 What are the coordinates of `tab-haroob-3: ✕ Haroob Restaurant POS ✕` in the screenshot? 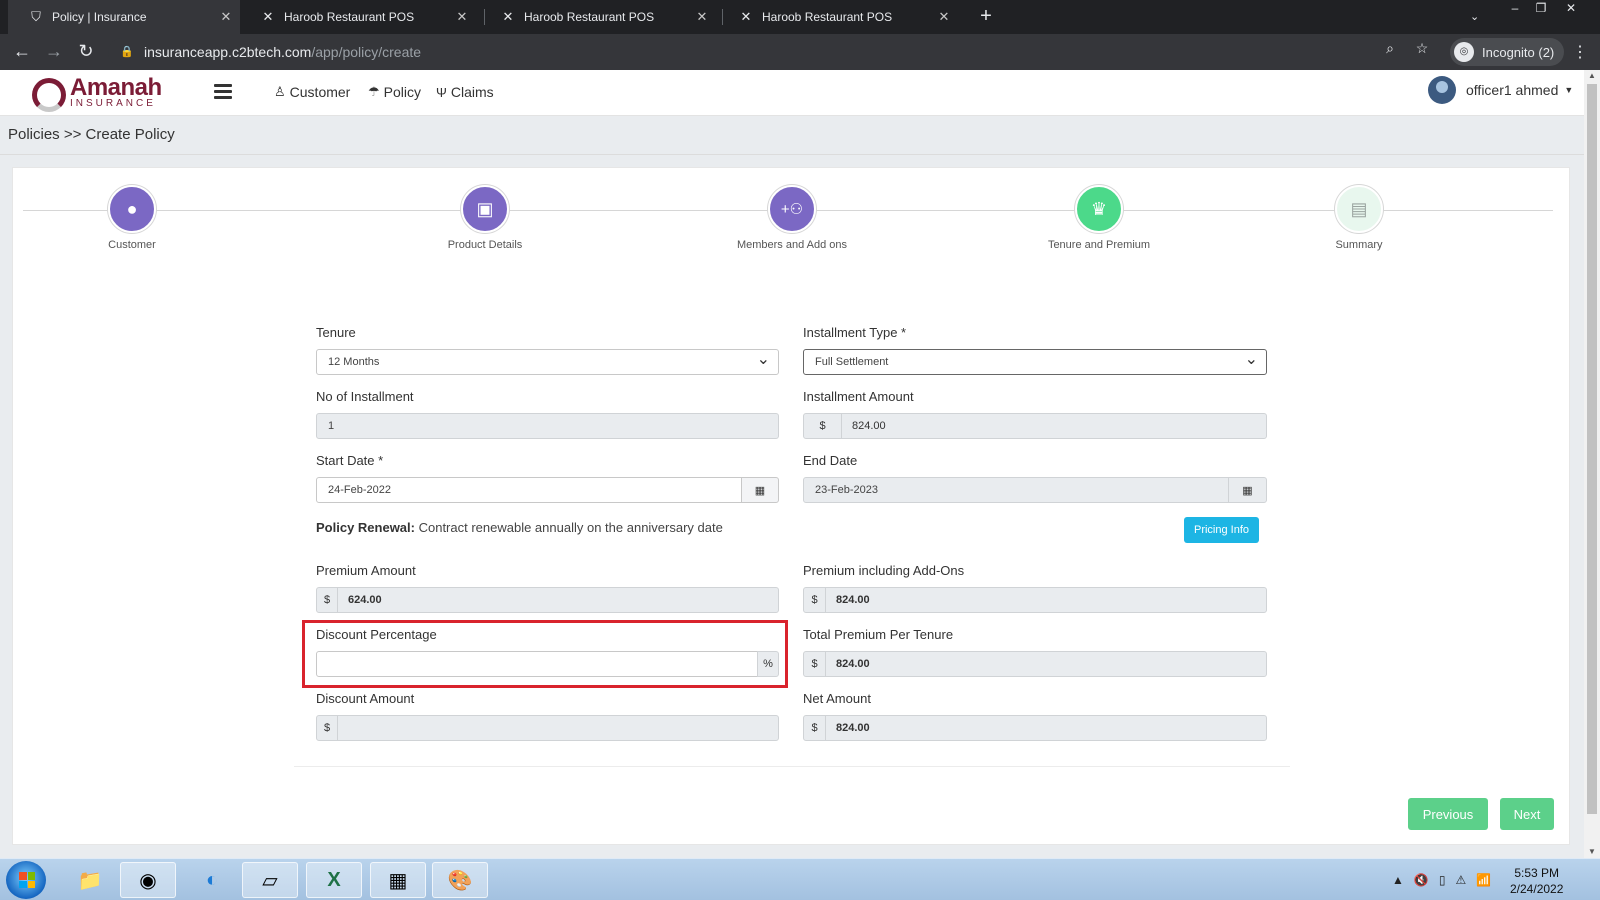 It's located at (838, 17).